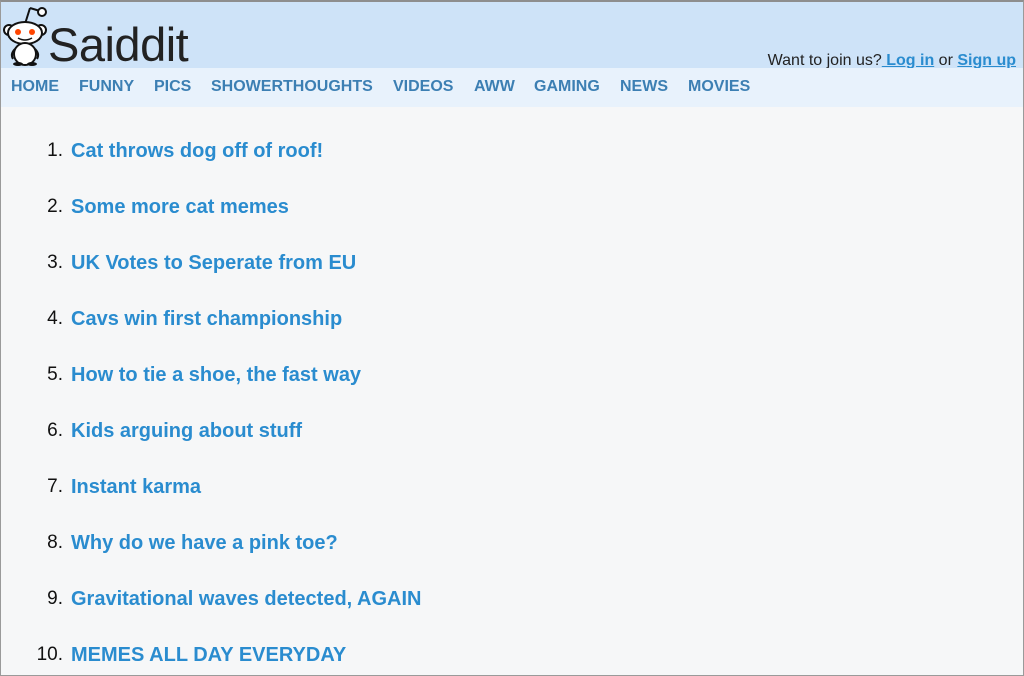 The height and width of the screenshot is (676, 1024). I want to click on post-title-link: MEMES ALL DAY EVERYDAY, so click(208, 655).